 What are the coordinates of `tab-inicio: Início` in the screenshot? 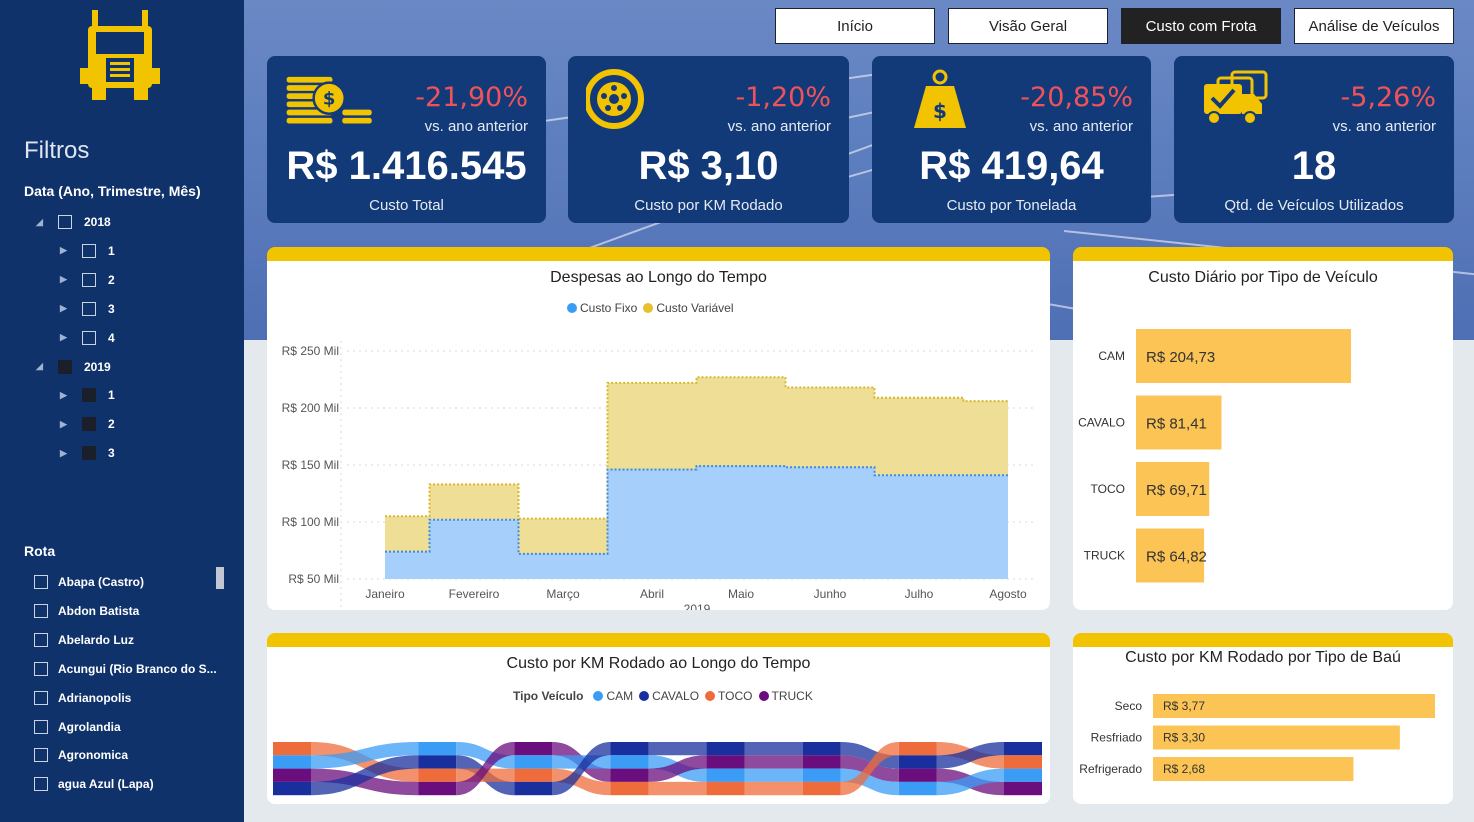 It's located at (855, 26).